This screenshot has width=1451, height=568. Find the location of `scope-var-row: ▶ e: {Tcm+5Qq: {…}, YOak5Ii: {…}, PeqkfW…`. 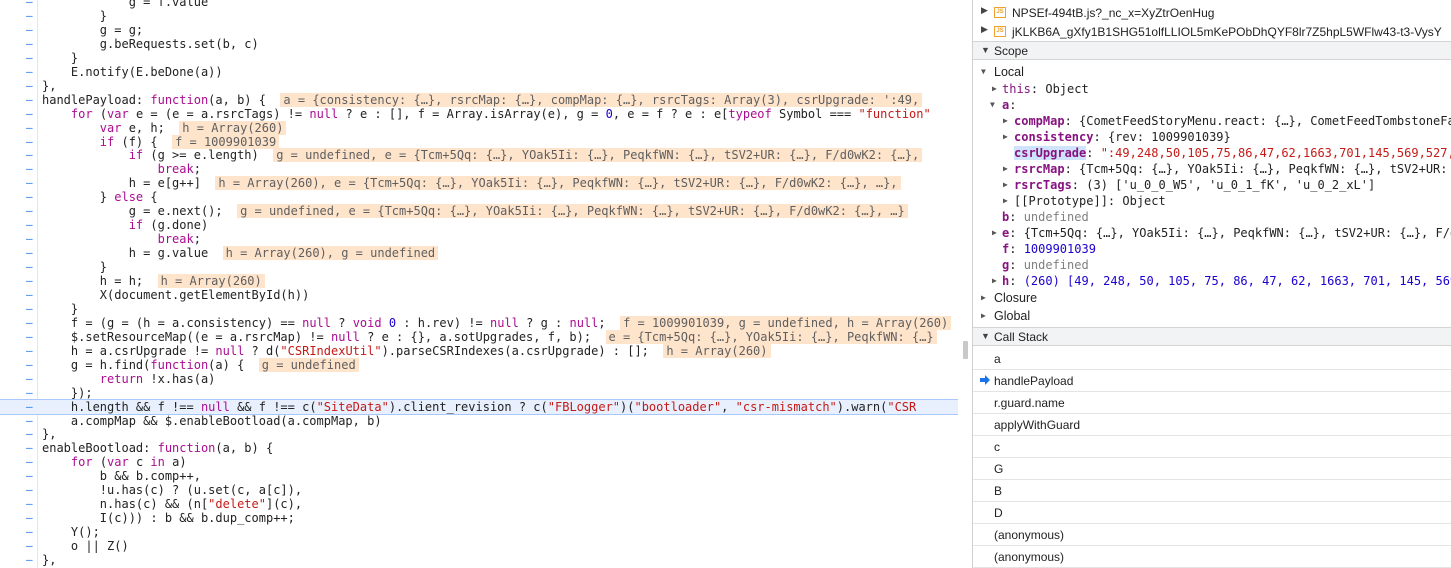

scope-var-row: ▶ e: {Tcm+5Qq: {…}, YOak5Ii: {…}, PeqkfW… is located at coordinates (1212, 233).